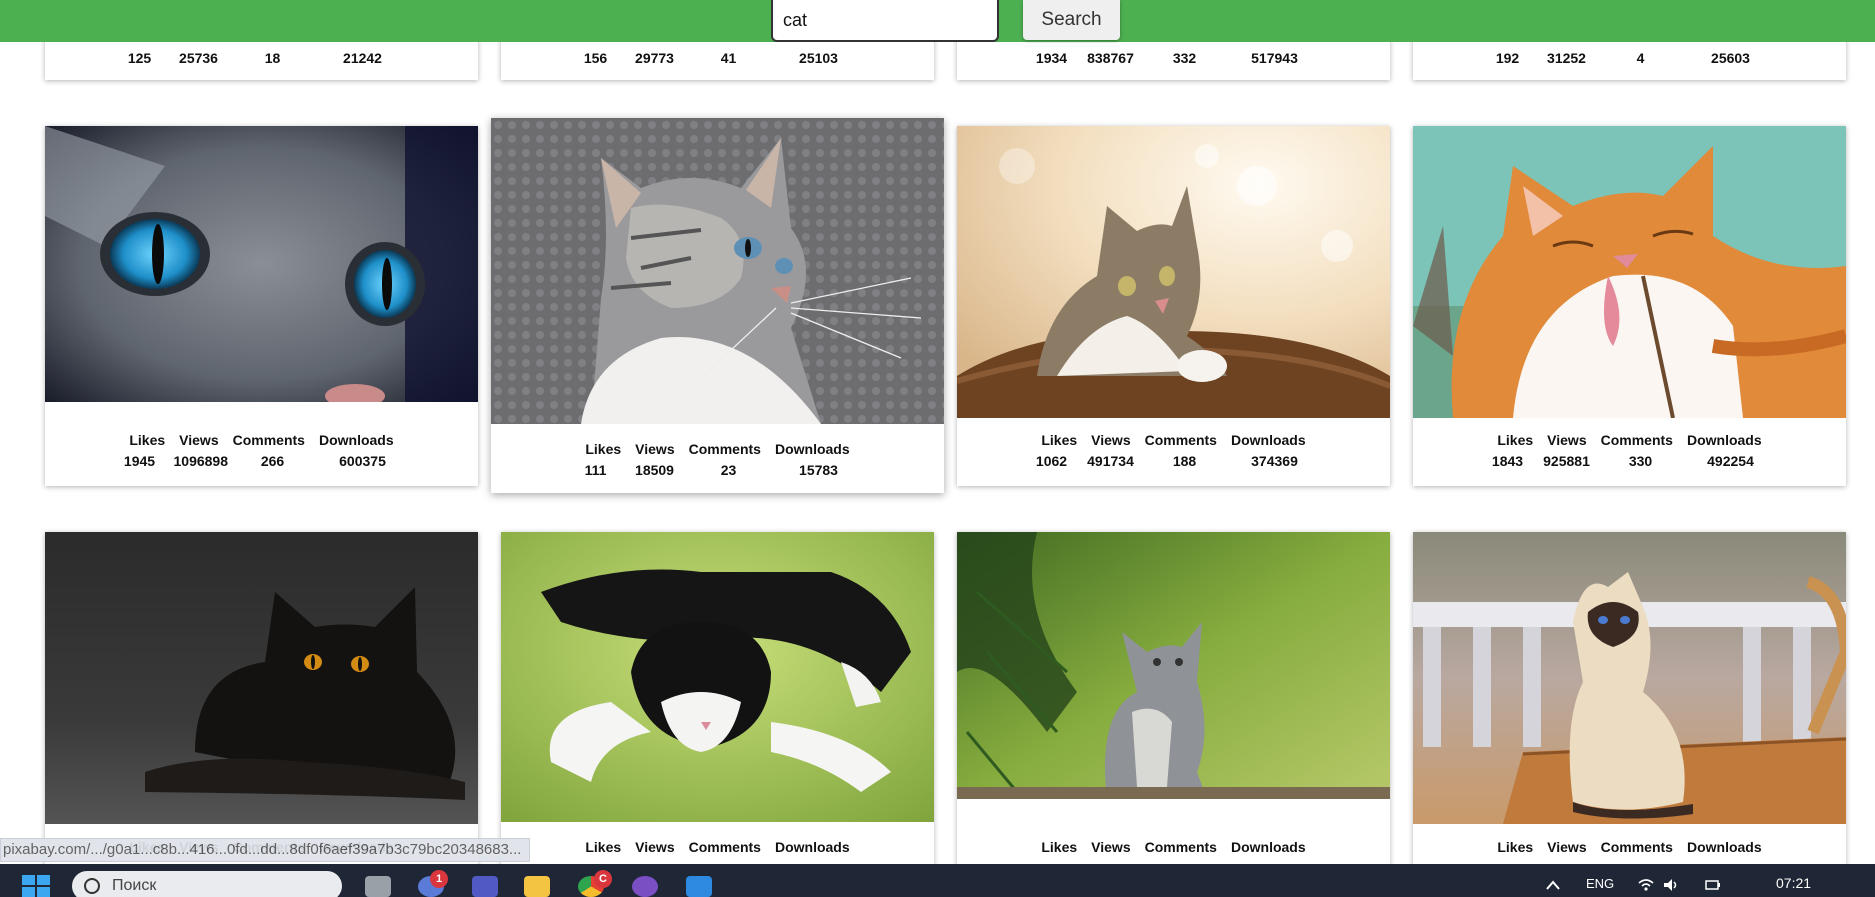  I want to click on downloads-value: 25603, so click(1730, 58).